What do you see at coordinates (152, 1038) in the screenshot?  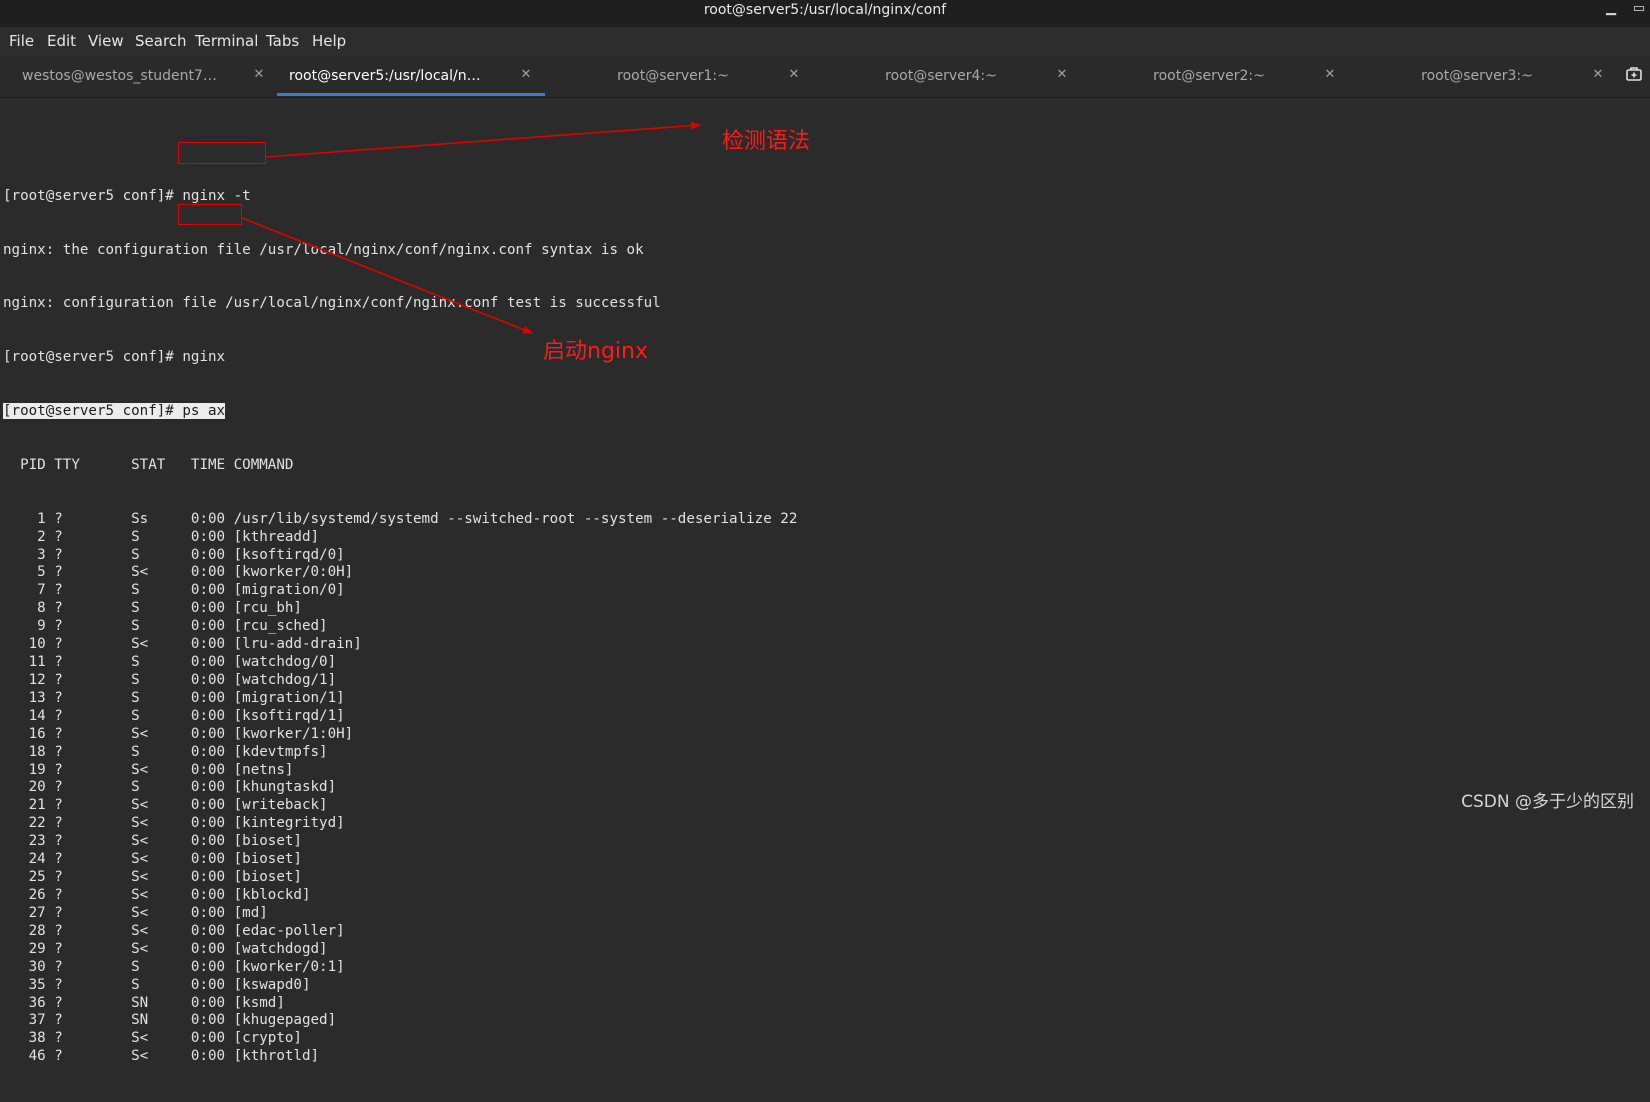 I see `process-row: 38 ? S< 0:00 [crypto]` at bounding box center [152, 1038].